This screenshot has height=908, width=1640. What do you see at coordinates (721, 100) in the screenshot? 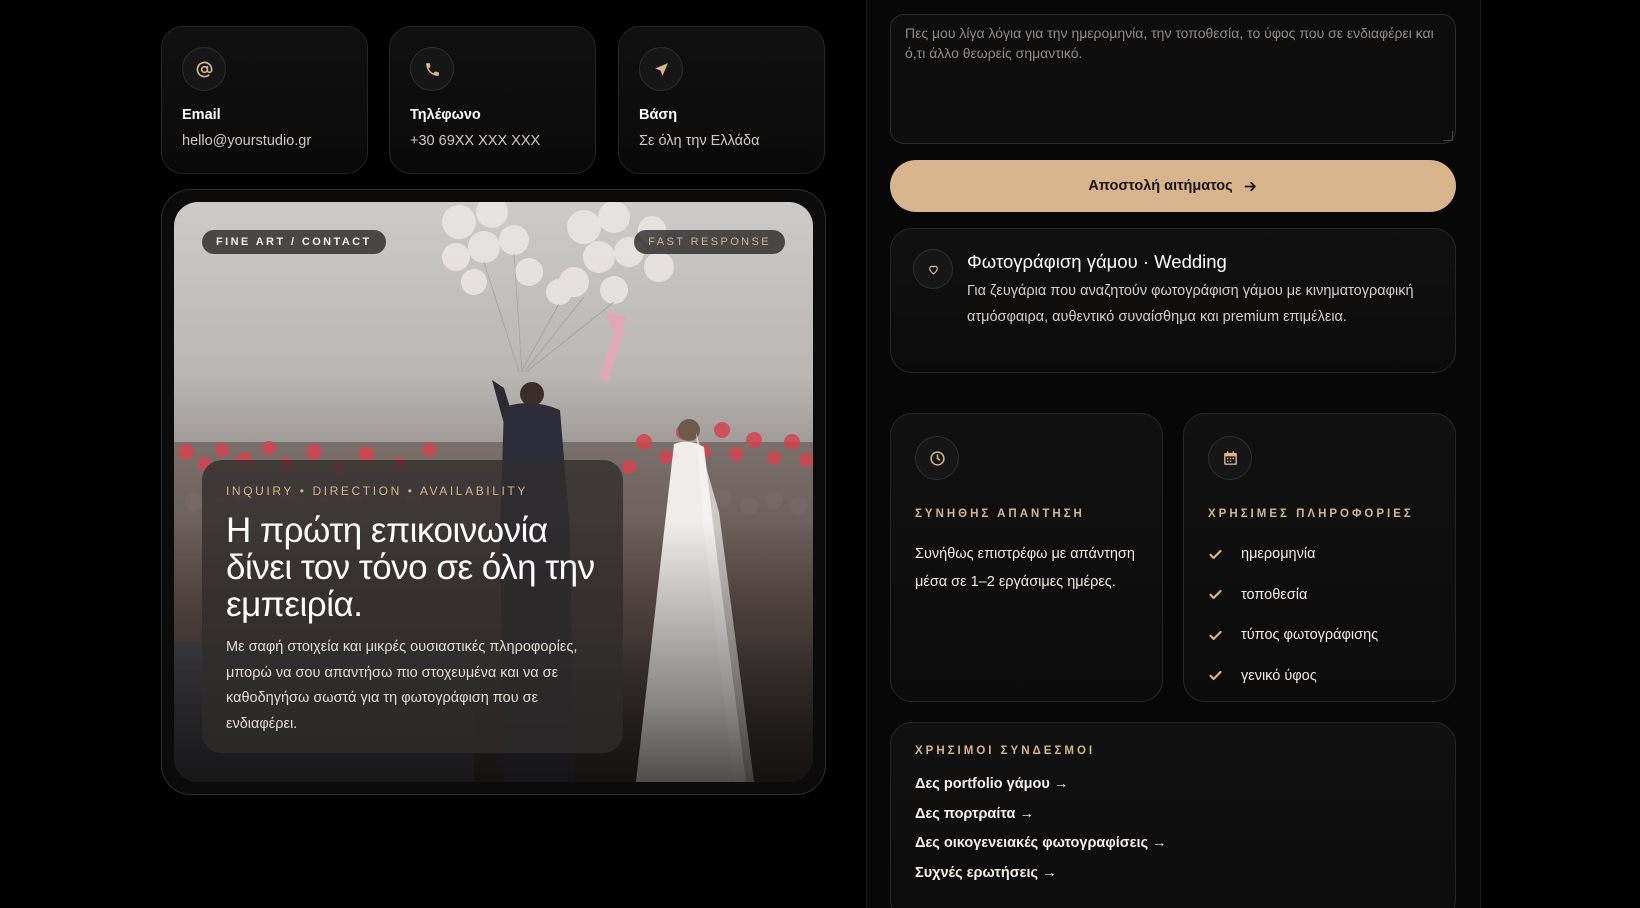
I see `contact-card-base: Βάση Σε όλη την Ελλάδα` at bounding box center [721, 100].